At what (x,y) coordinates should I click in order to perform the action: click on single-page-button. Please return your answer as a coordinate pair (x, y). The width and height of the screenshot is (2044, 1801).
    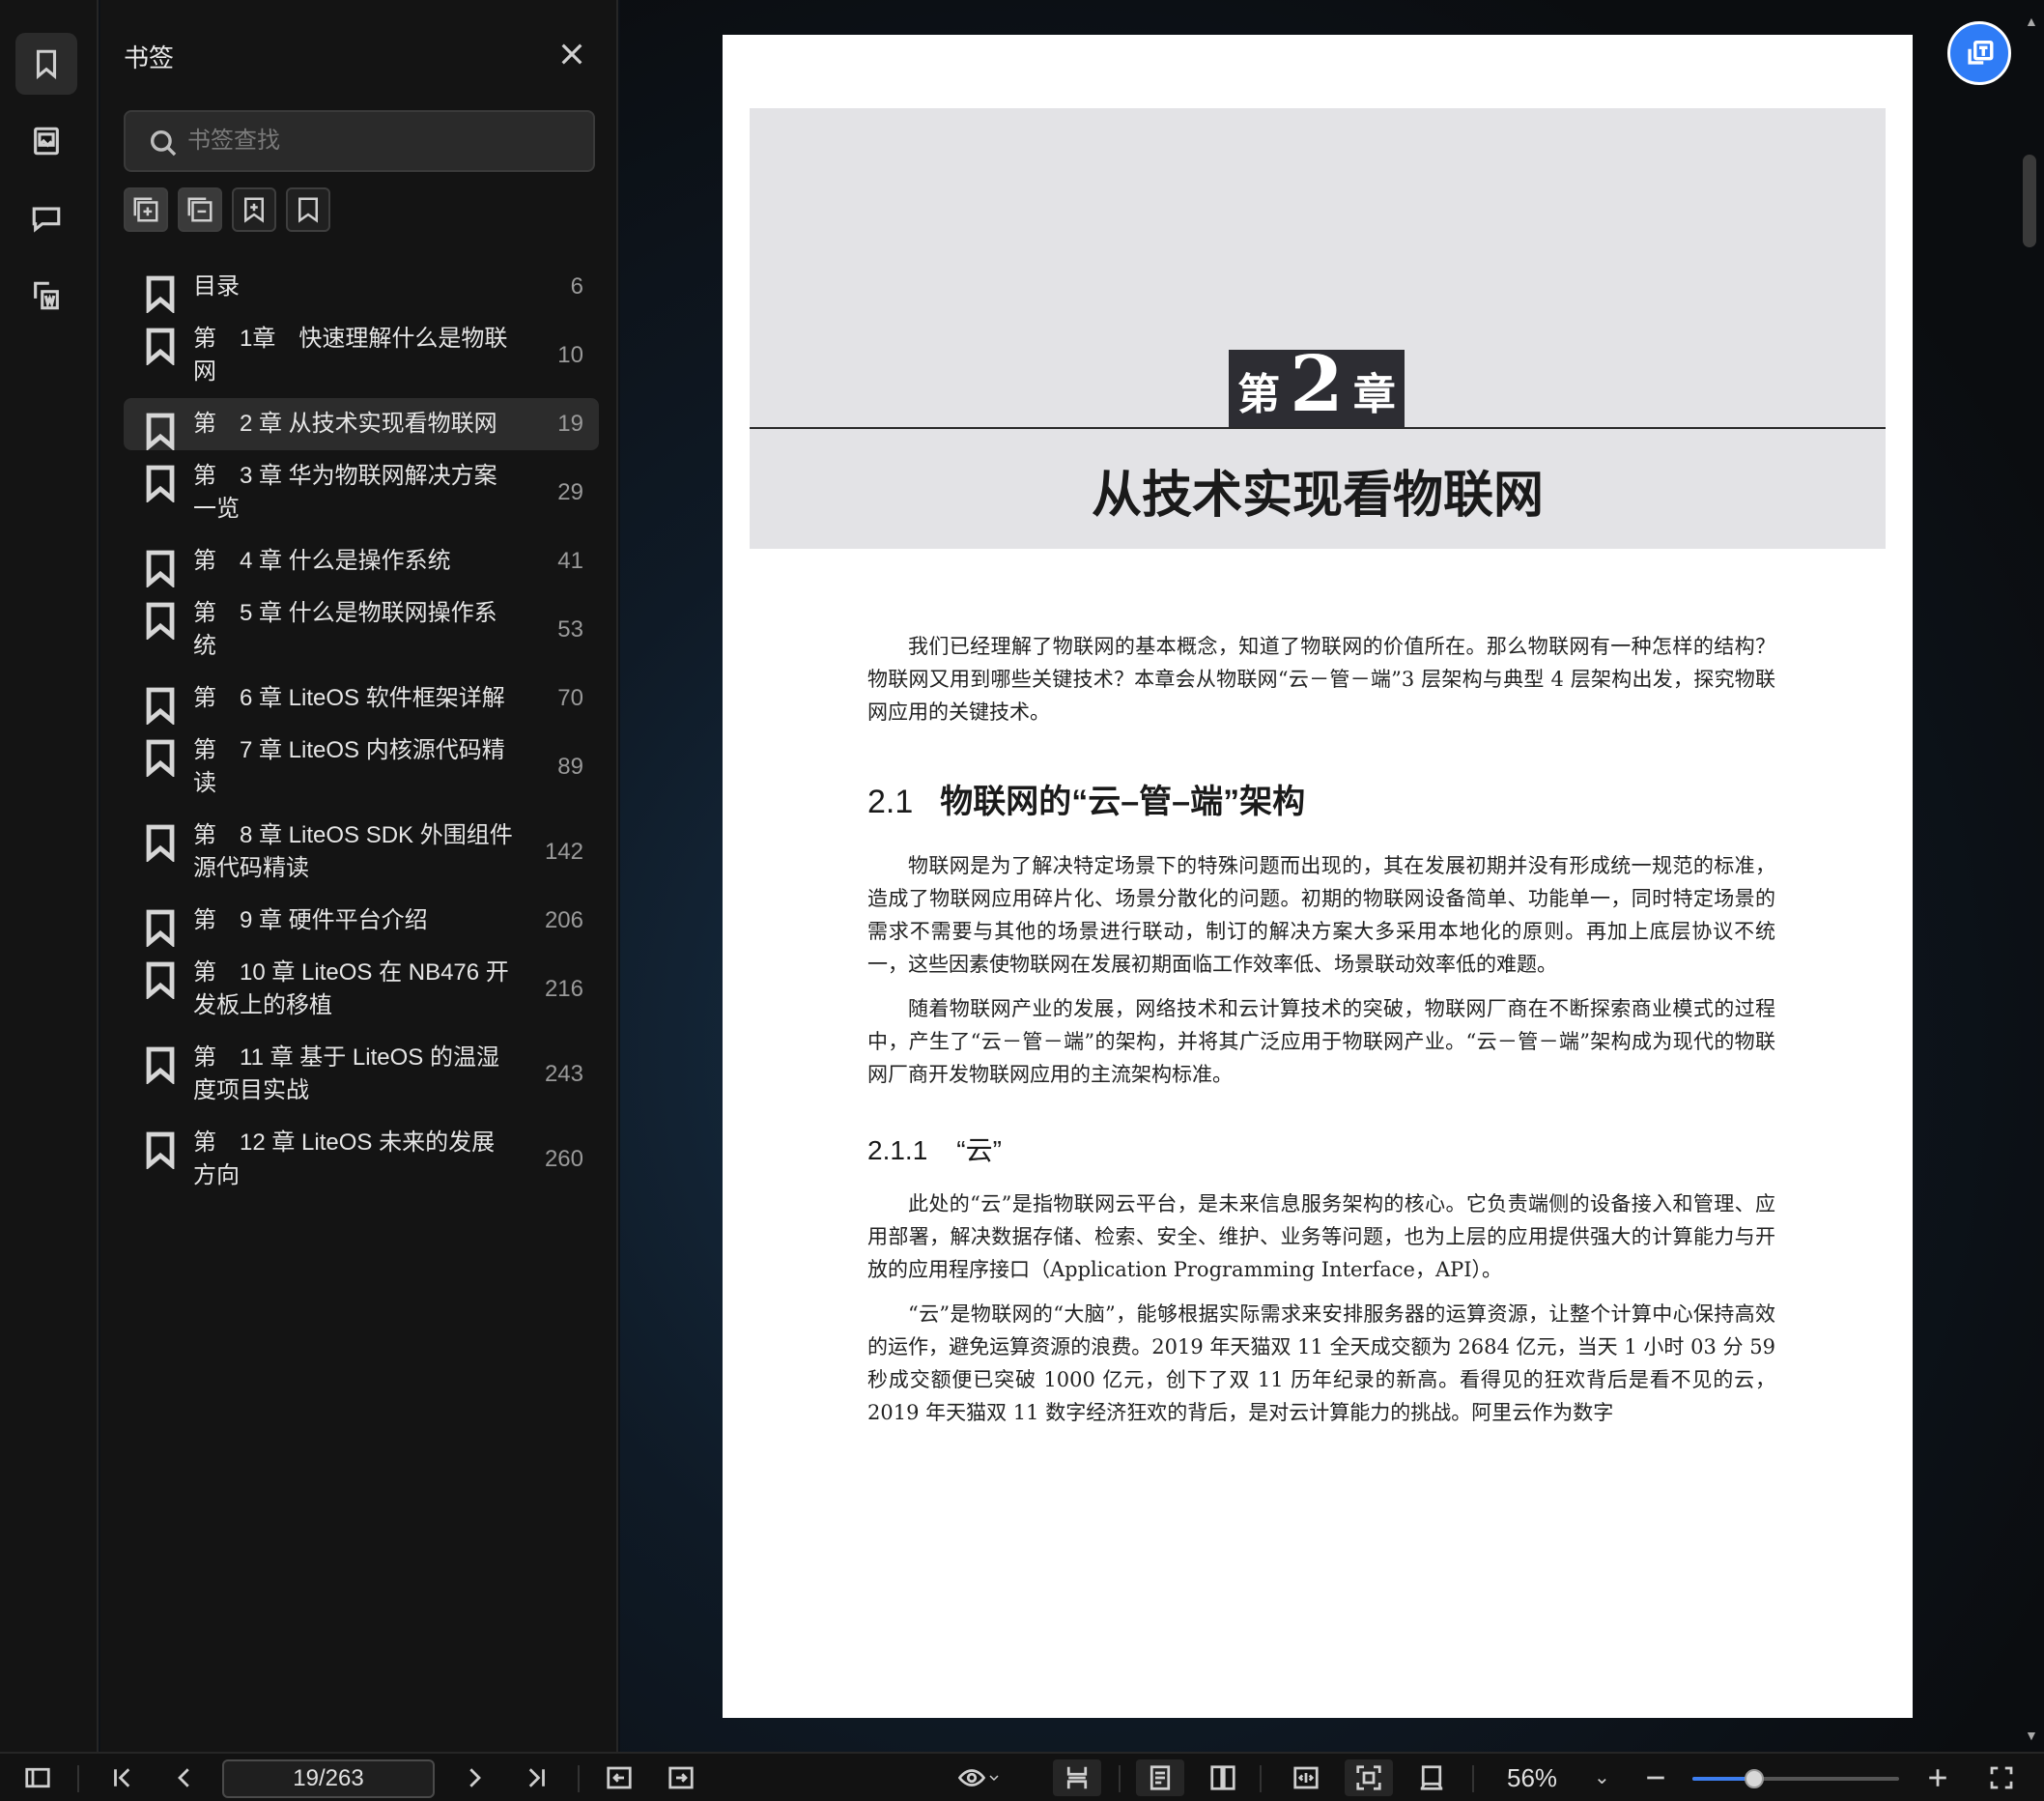
    Looking at the image, I should click on (1160, 1777).